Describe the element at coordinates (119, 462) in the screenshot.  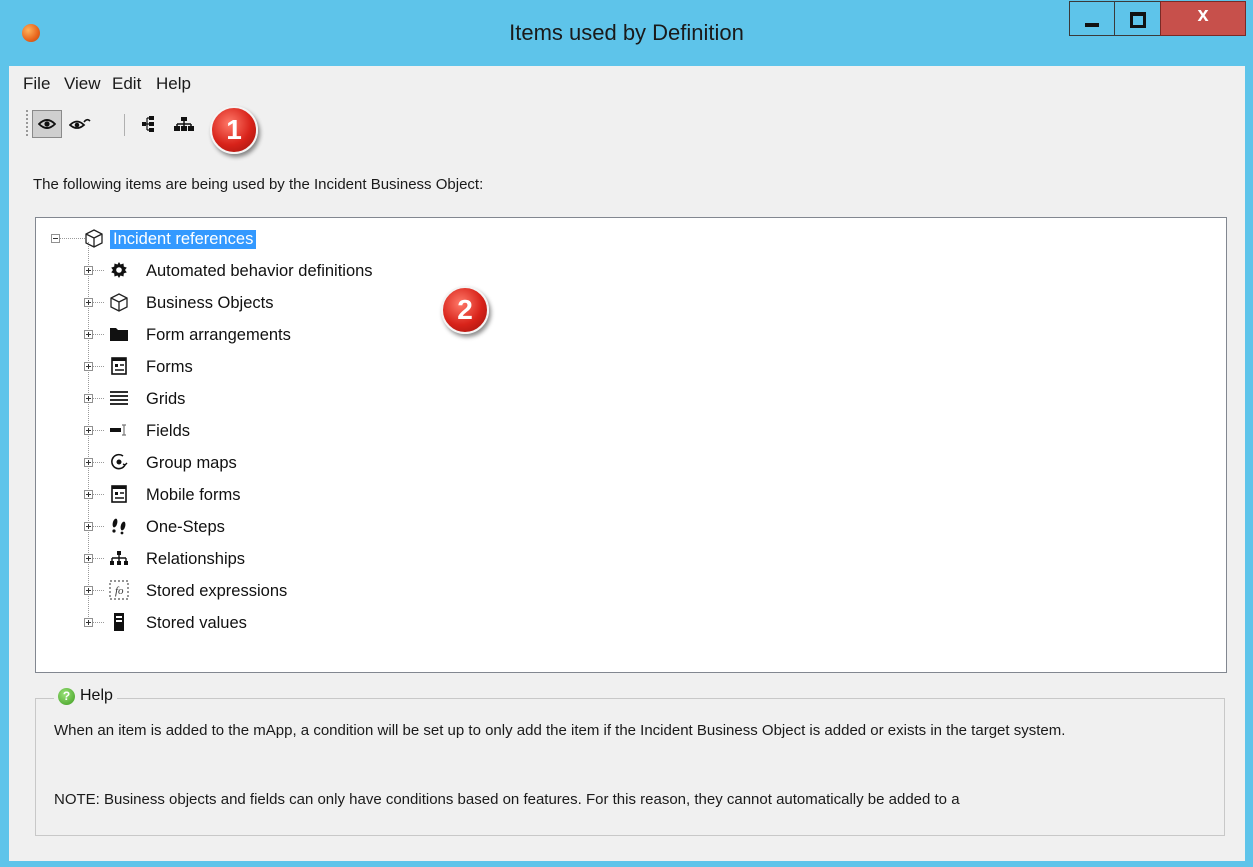
I see `group-map-icon` at that location.